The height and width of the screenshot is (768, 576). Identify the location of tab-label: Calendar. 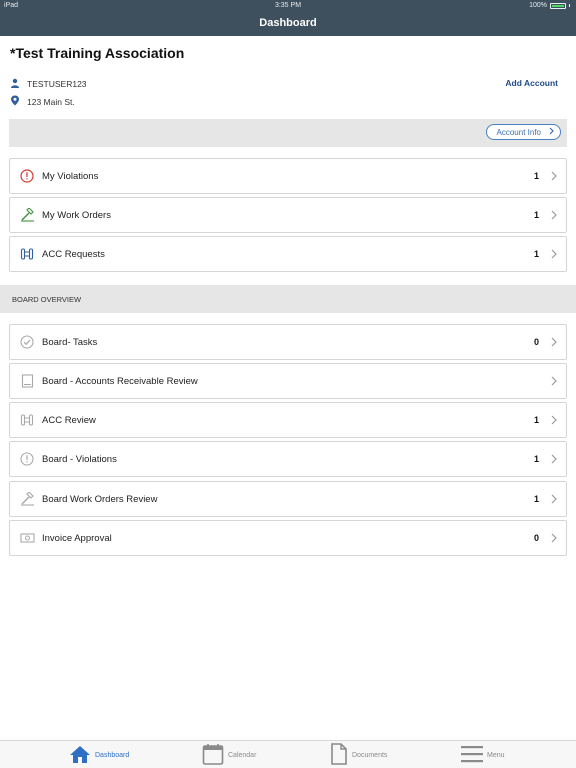
(242, 755).